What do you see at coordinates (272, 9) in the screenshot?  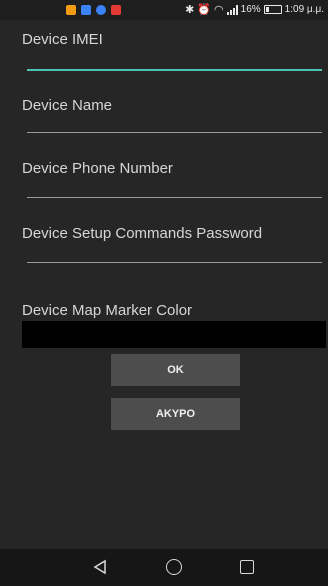 I see `battery-icon` at bounding box center [272, 9].